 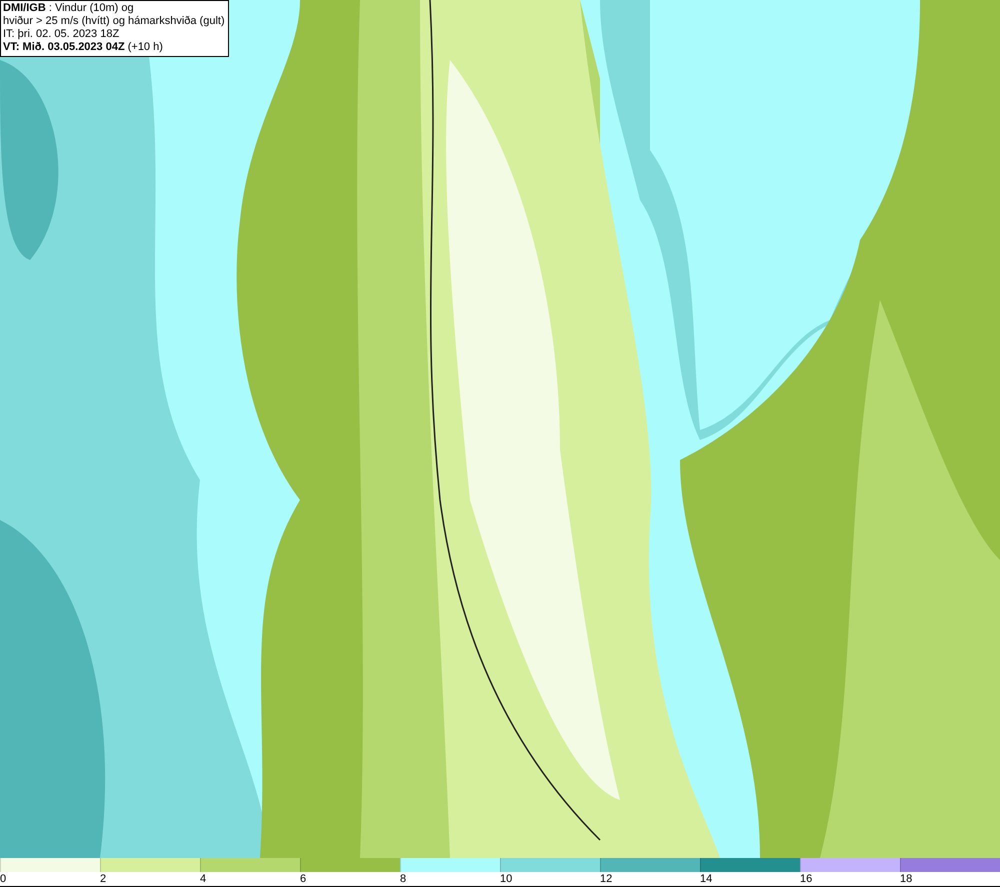 What do you see at coordinates (806, 879) in the screenshot?
I see `legend-label: 16` at bounding box center [806, 879].